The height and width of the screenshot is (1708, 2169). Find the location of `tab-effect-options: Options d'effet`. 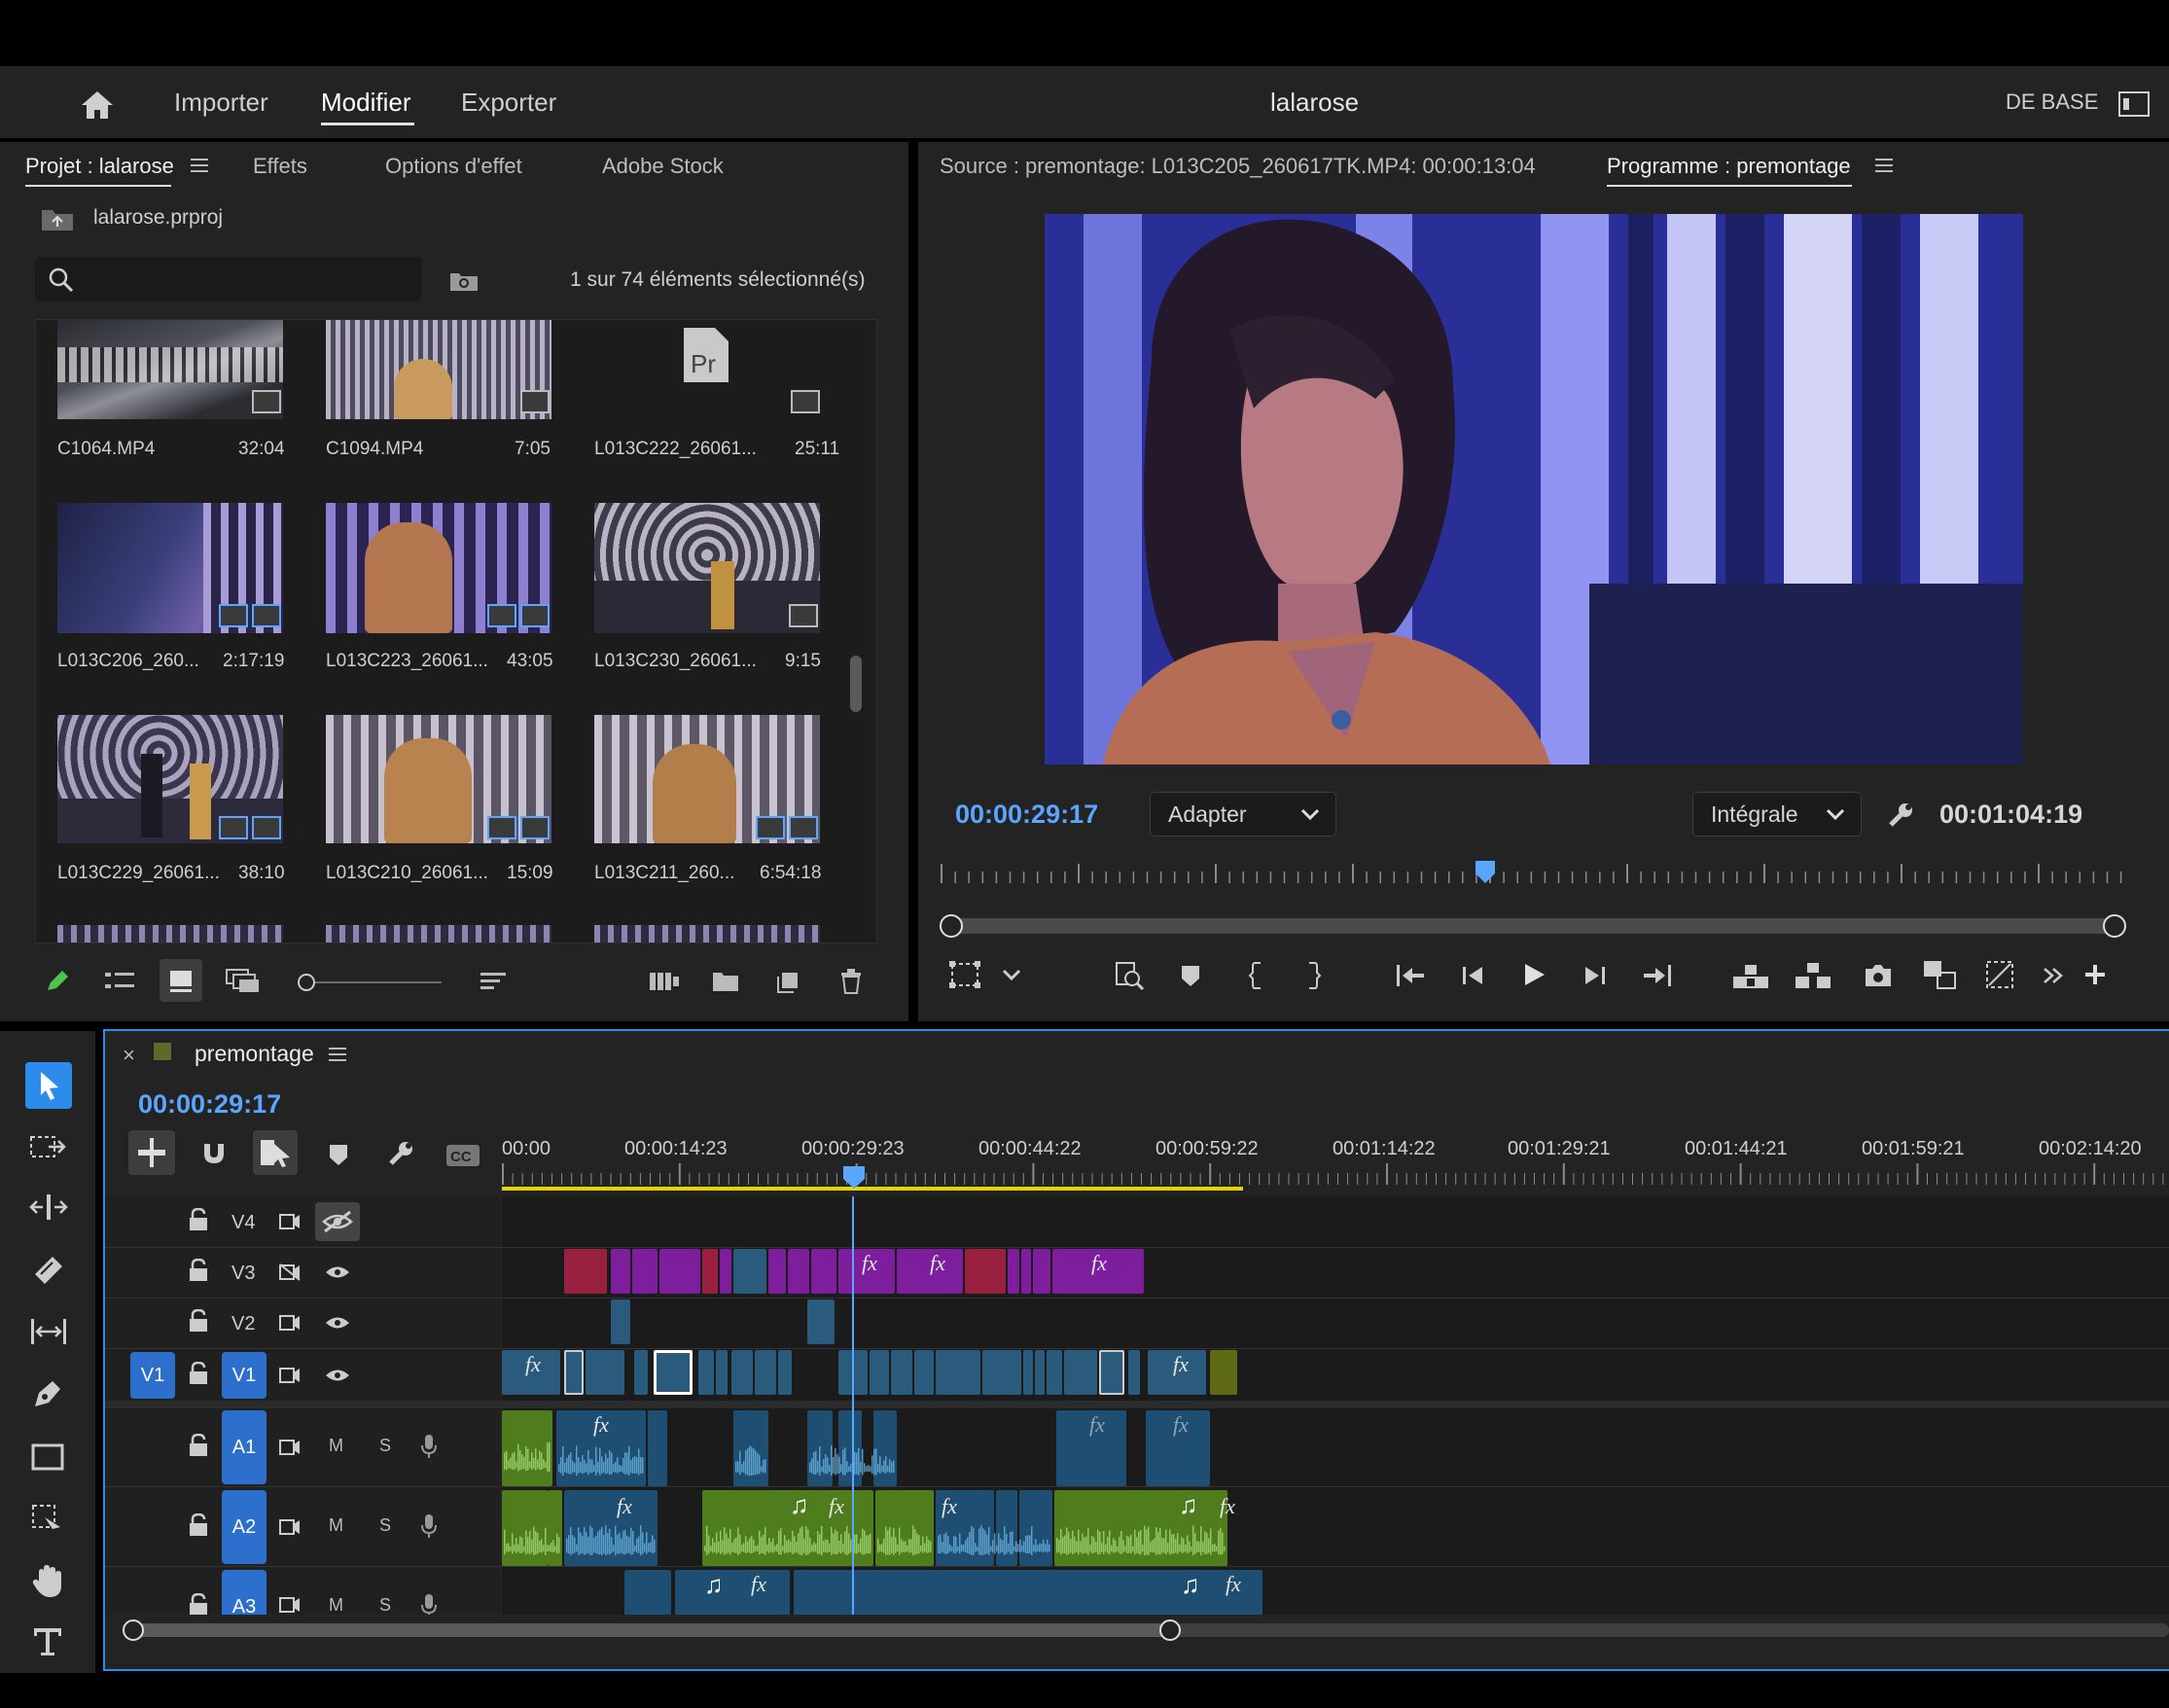

tab-effect-options: Options d'effet is located at coordinates (453, 166).